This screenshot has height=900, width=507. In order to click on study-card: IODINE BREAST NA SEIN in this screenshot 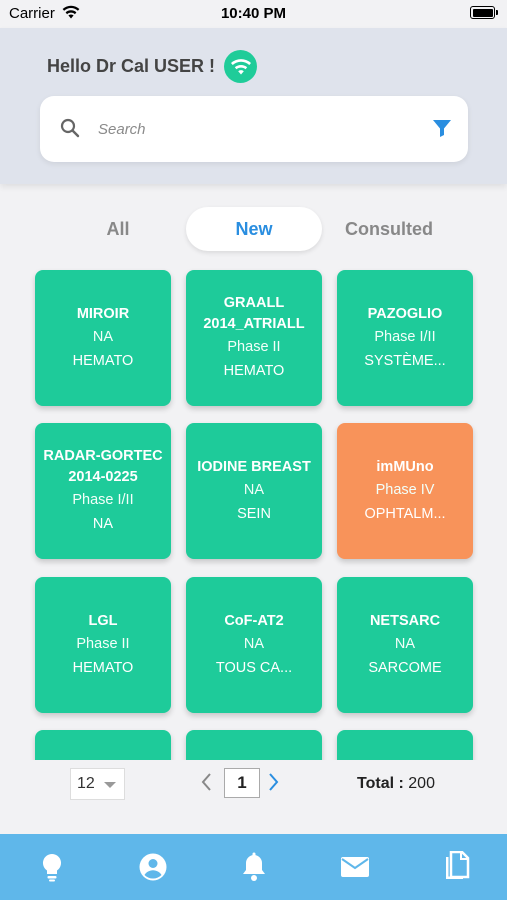, I will do `click(254, 491)`.